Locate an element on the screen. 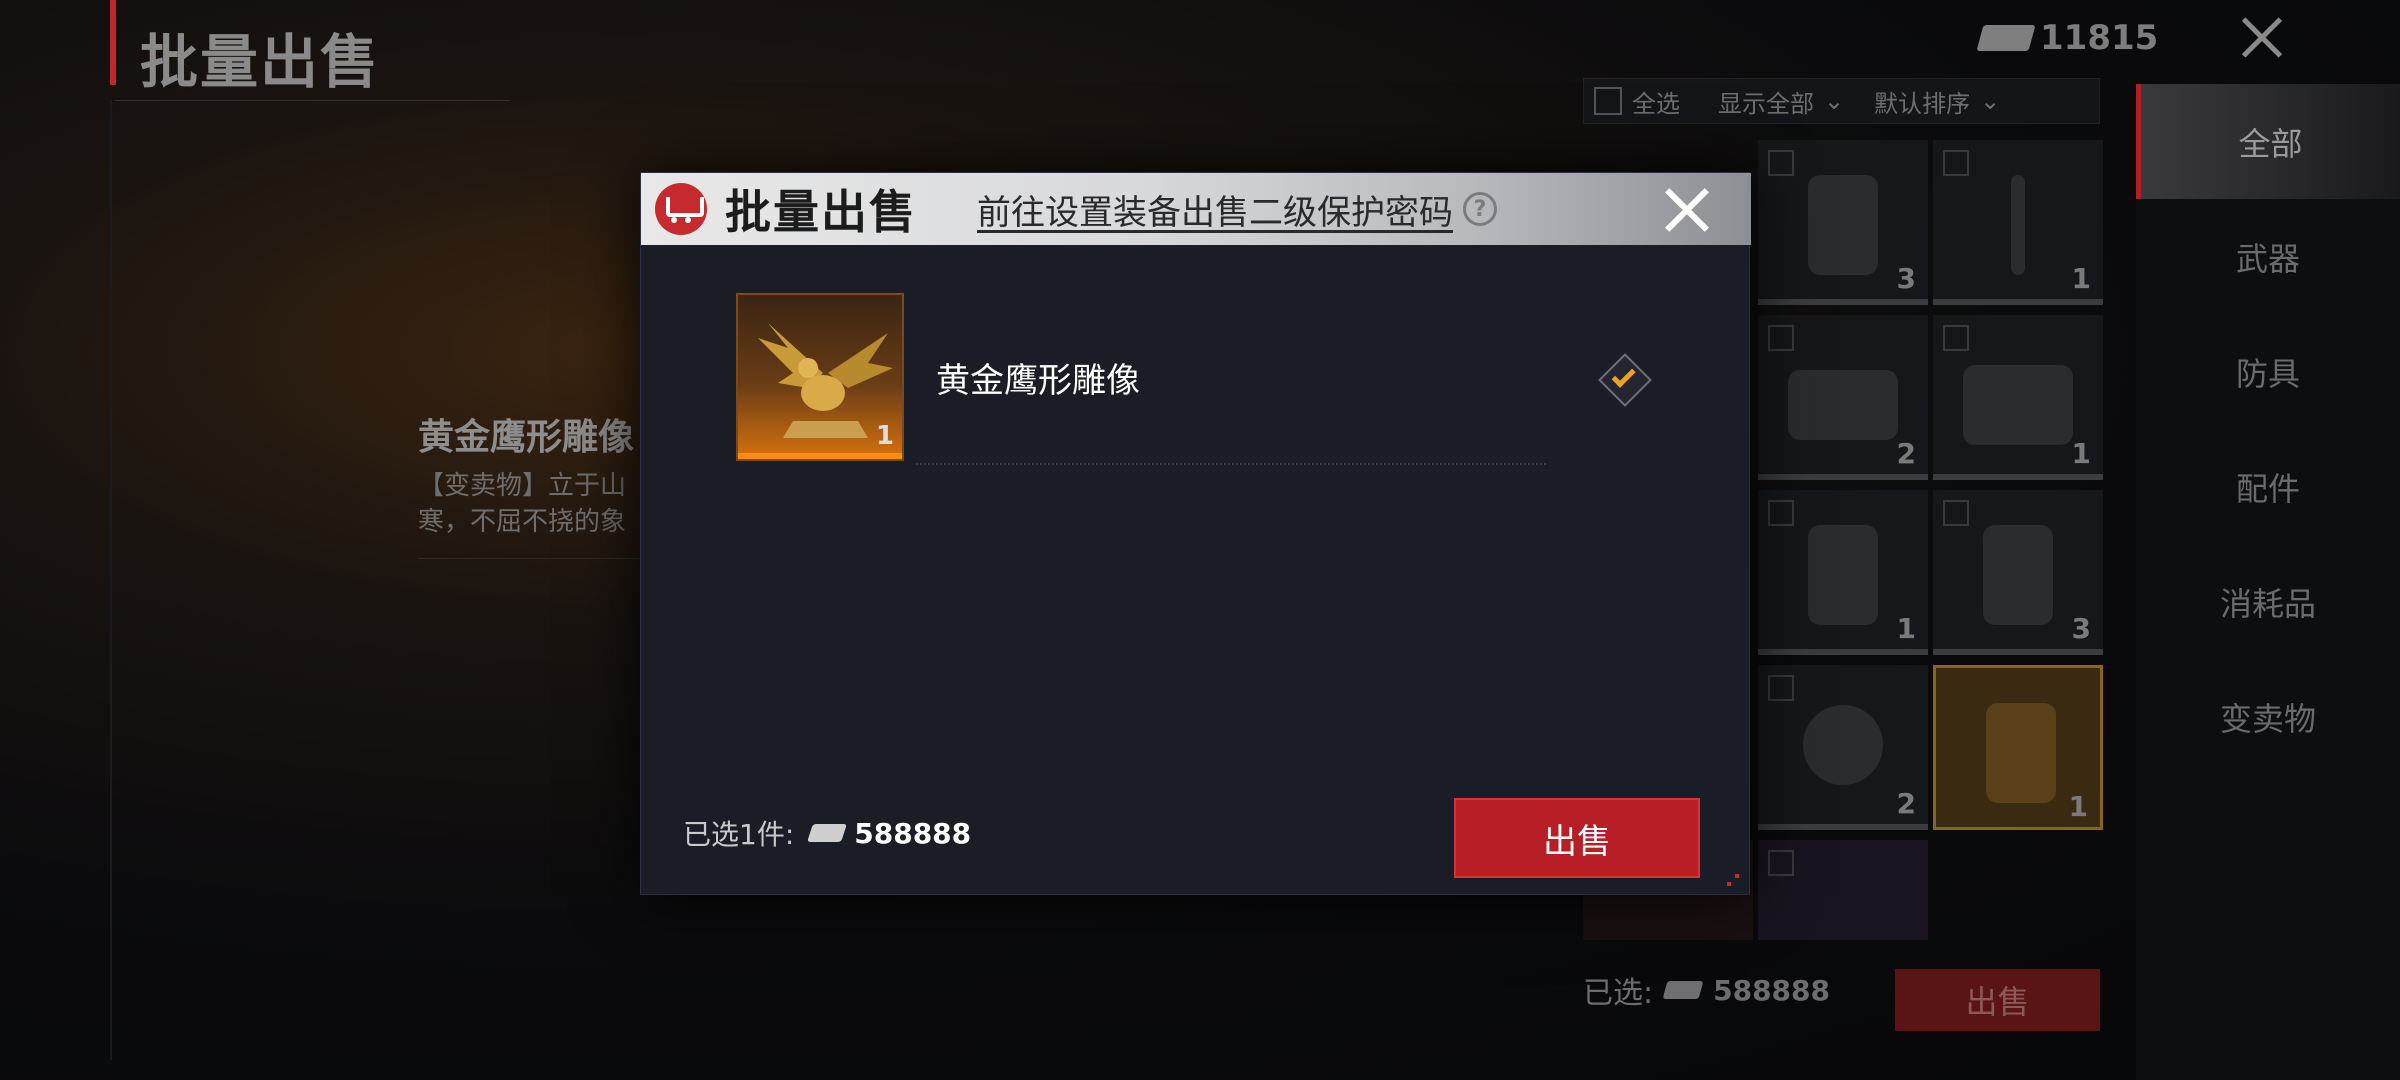 Image resolution: width=2400 pixels, height=1080 pixels. bg-selected-summary: 已选: 588888 is located at coordinates (1706, 990).